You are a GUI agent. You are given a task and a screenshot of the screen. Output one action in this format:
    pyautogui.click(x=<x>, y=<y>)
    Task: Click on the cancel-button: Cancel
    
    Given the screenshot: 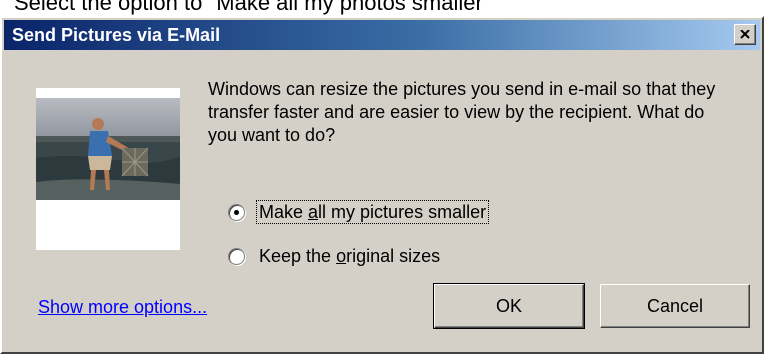 What is the action you would take?
    pyautogui.click(x=675, y=306)
    